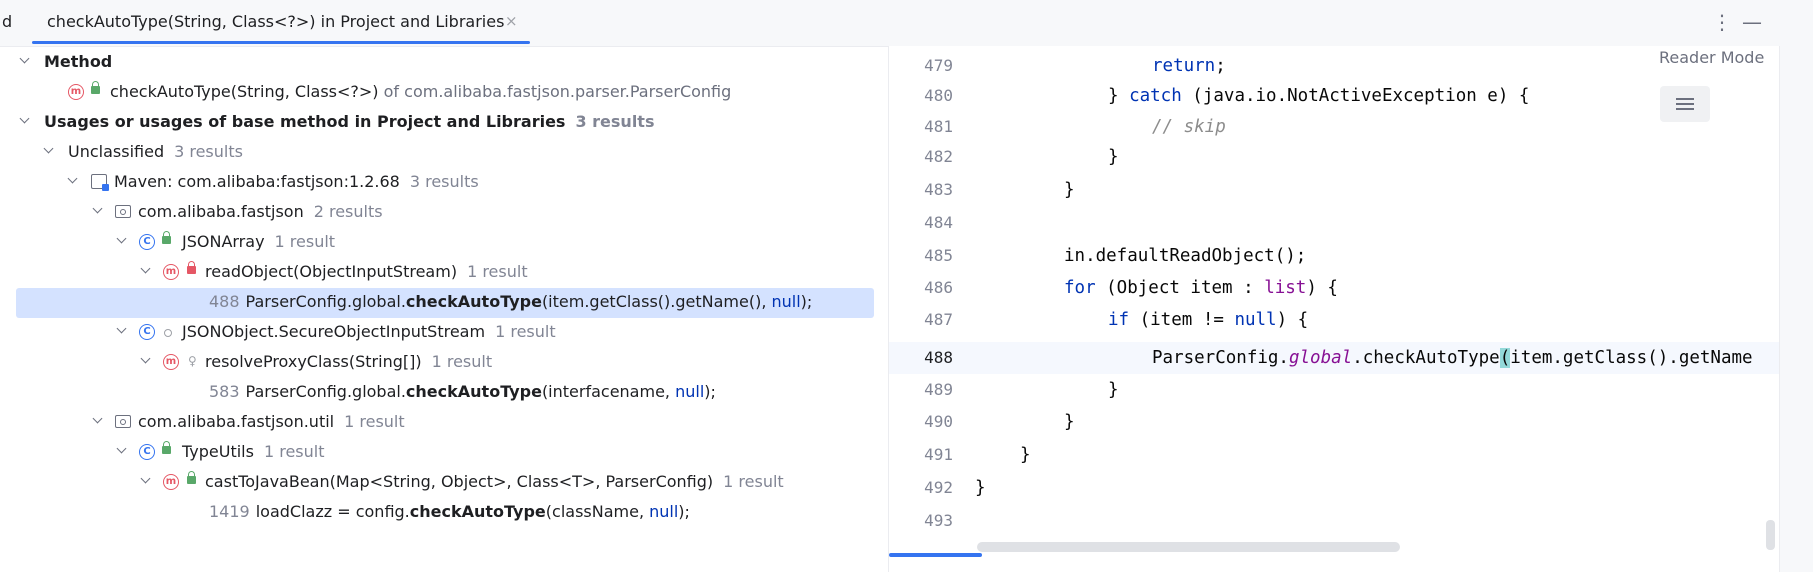  I want to click on code-line-482: }, so click(1113, 157).